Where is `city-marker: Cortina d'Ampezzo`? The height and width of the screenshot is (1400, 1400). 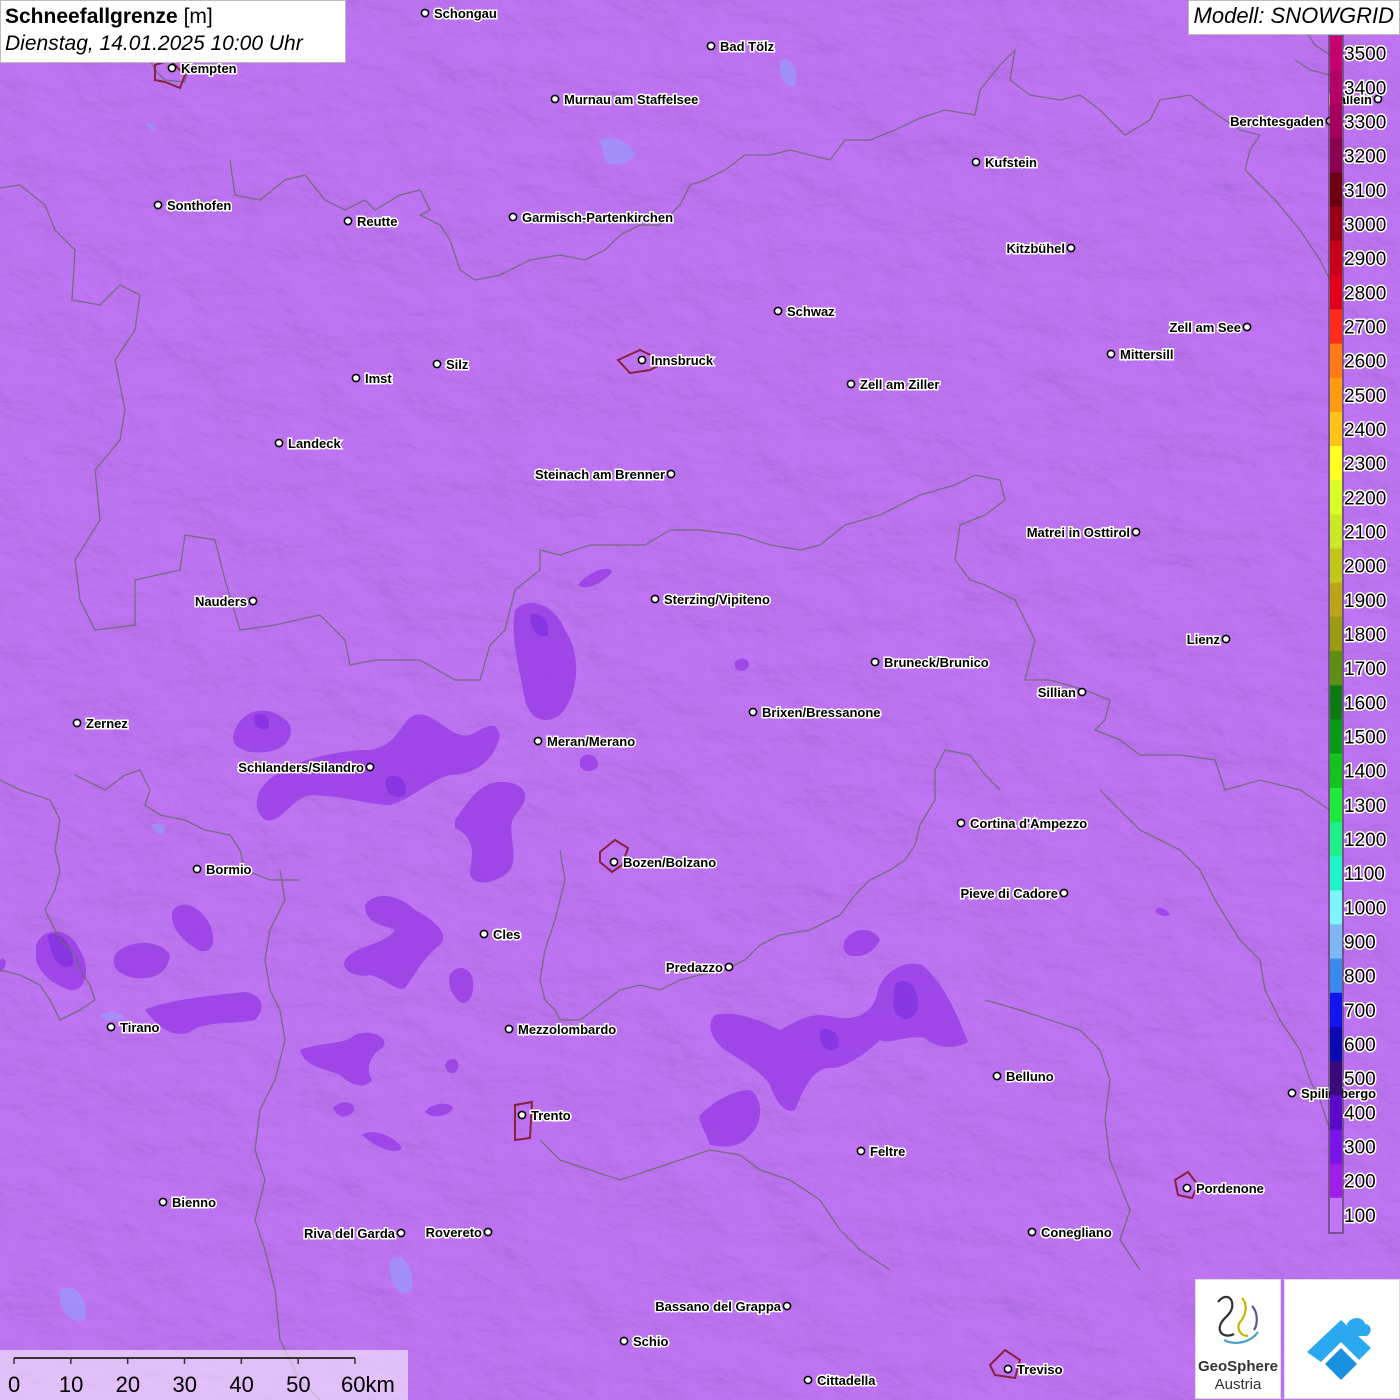 city-marker: Cortina d'Ampezzo is located at coordinates (1022, 824).